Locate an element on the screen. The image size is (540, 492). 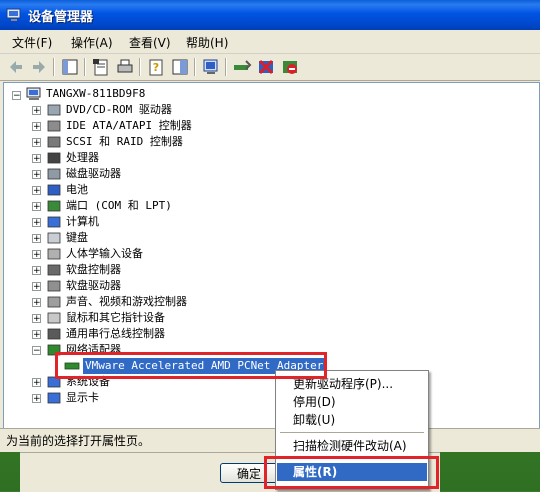
ide-controller-icon is located at coordinates (54, 126).